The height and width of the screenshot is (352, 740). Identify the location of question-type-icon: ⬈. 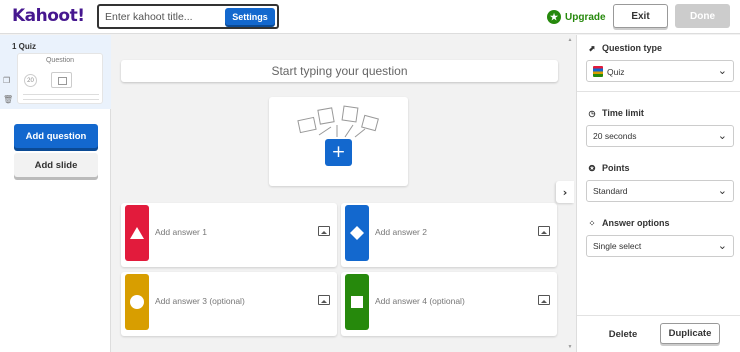
(592, 48).